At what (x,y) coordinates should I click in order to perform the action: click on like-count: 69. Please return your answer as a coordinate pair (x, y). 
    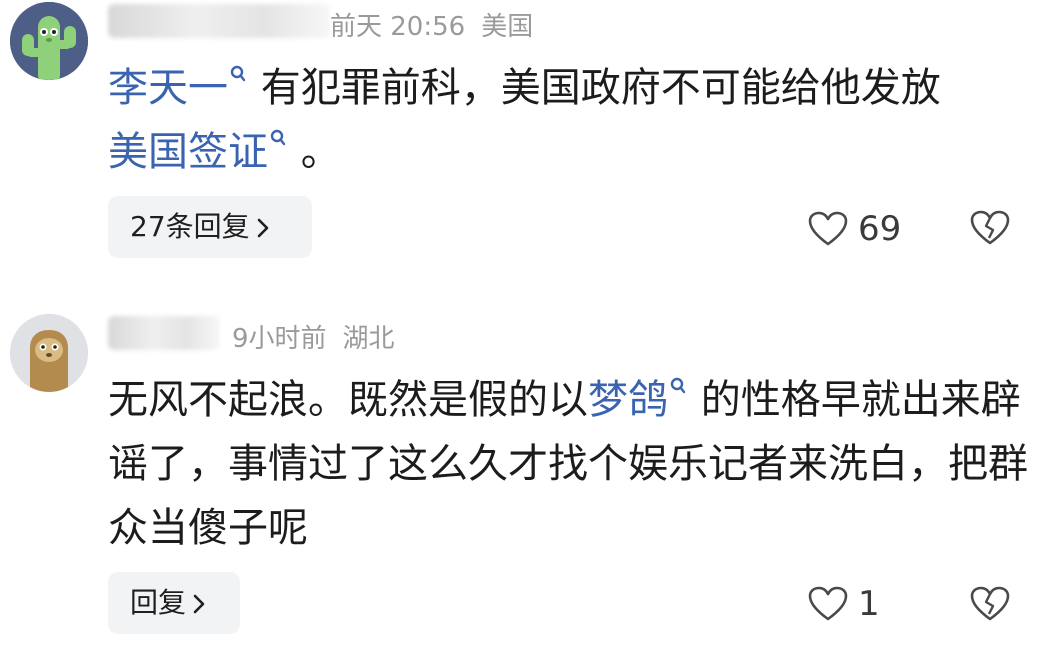
    Looking at the image, I should click on (880, 229).